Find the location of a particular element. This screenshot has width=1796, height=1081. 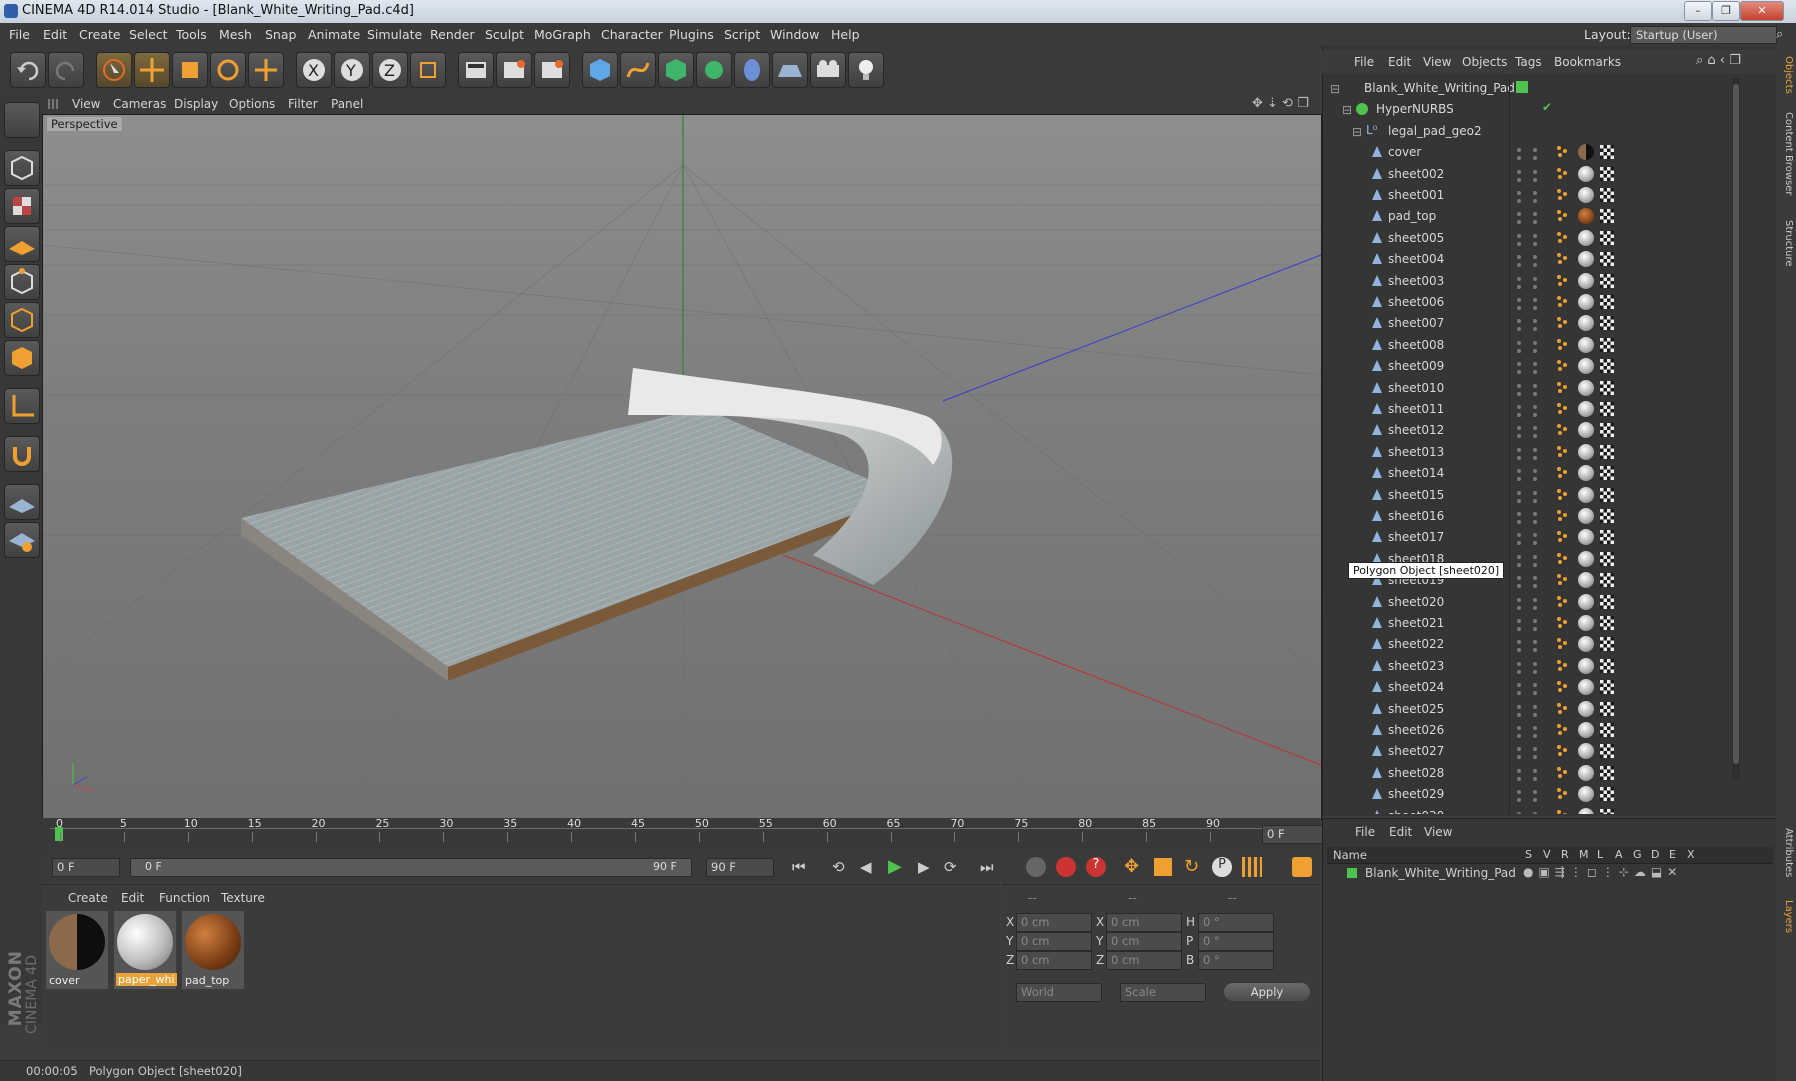

next-frame-icon: ▶ is located at coordinates (924, 867).